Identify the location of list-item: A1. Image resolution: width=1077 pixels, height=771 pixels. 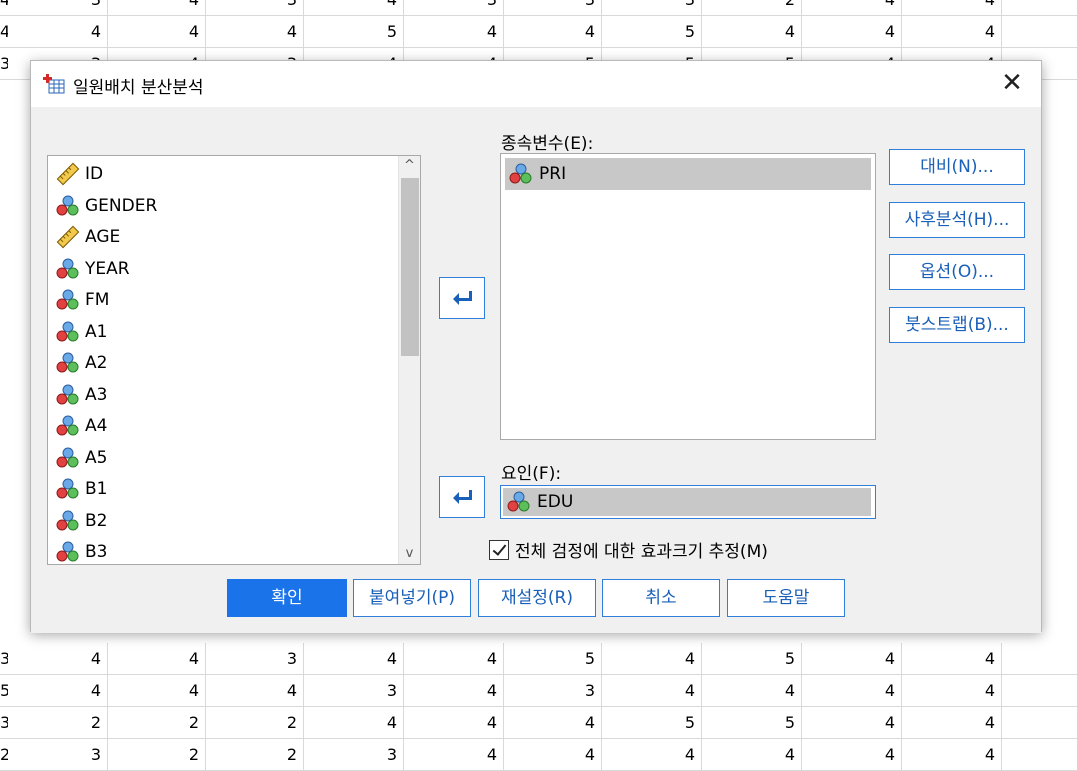
(81, 332).